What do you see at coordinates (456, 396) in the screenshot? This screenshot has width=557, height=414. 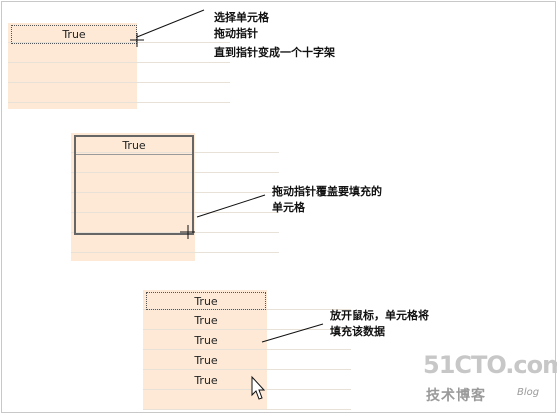 I see `watermark-cn: 技术博客` at bounding box center [456, 396].